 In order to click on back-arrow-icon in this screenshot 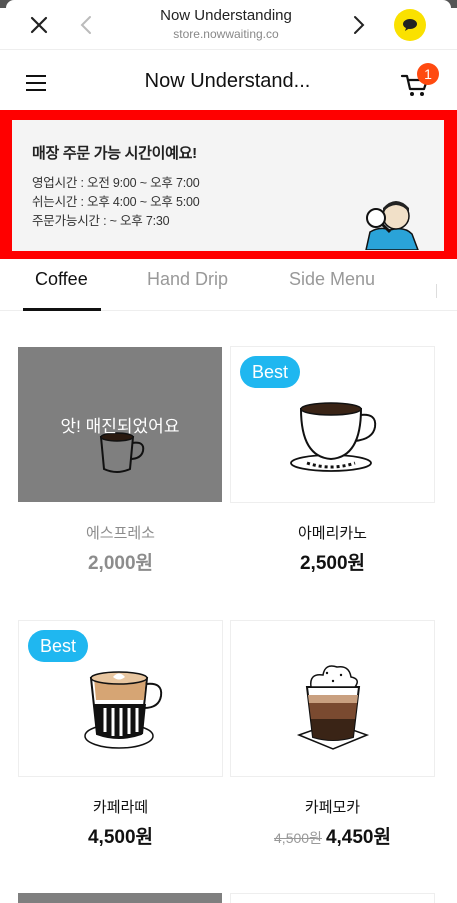, I will do `click(86, 25)`.